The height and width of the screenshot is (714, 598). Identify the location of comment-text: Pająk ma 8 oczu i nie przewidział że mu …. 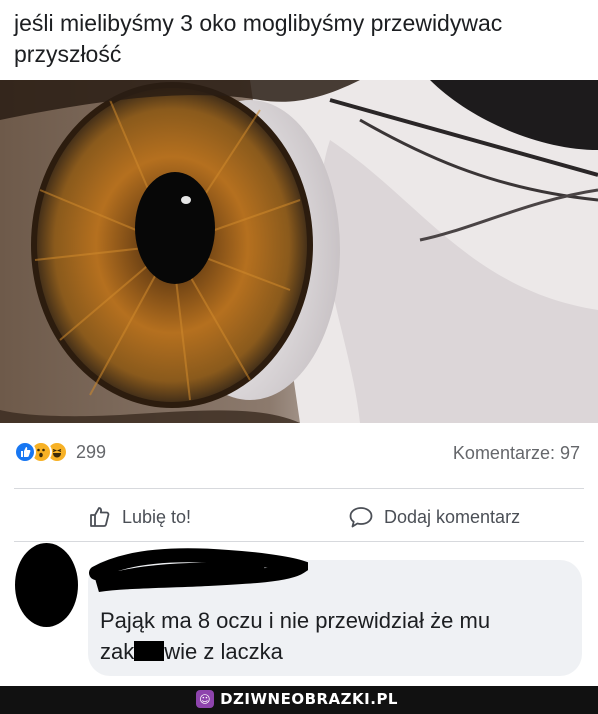
(335, 636).